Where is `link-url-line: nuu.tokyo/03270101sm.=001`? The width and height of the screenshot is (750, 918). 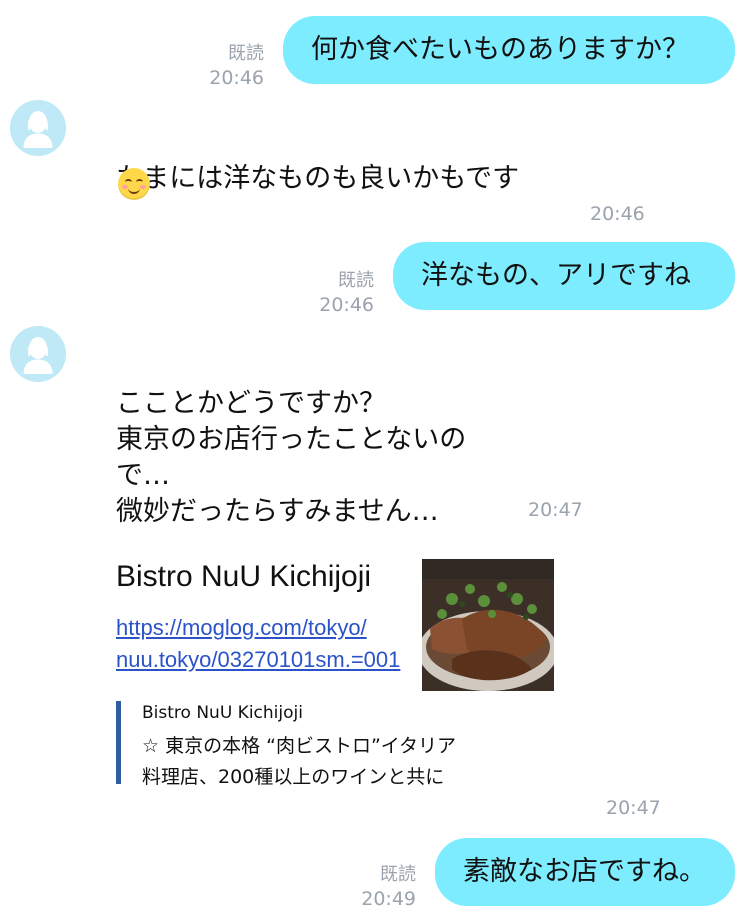
link-url-line: nuu.tokyo/03270101sm.=001 is located at coordinates (258, 659).